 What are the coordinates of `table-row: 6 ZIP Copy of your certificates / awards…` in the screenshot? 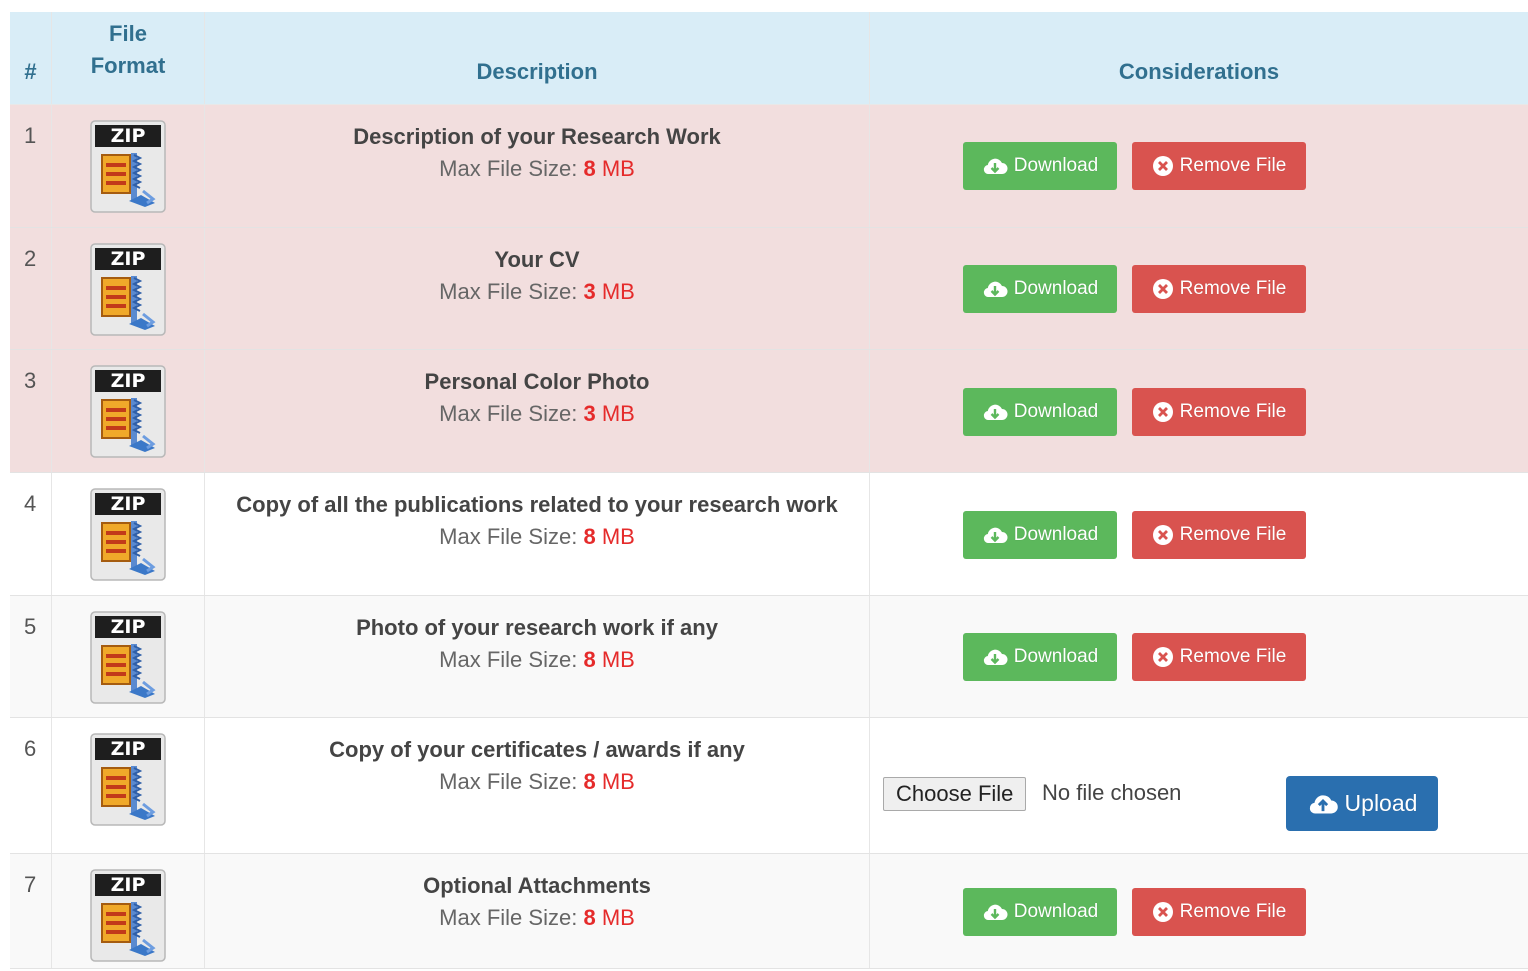 It's located at (769, 786).